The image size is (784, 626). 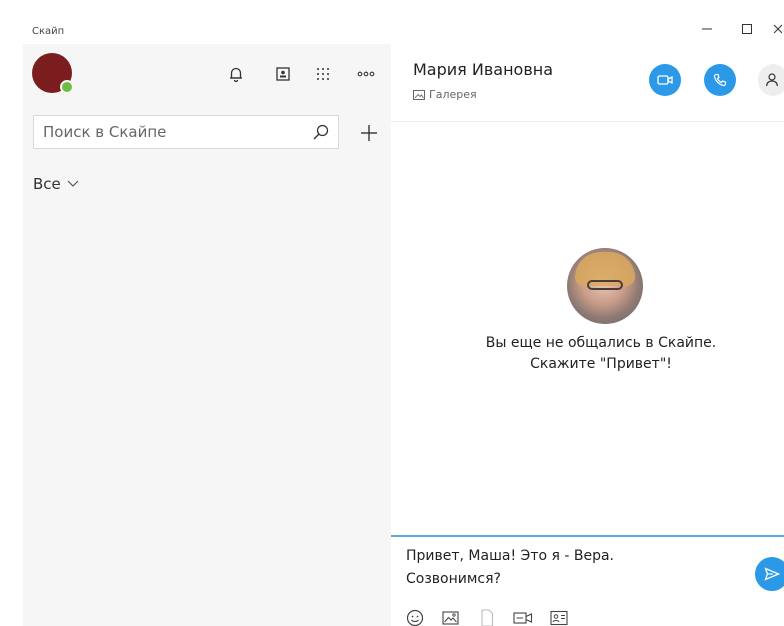 I want to click on close-icon, so click(x=777, y=29).